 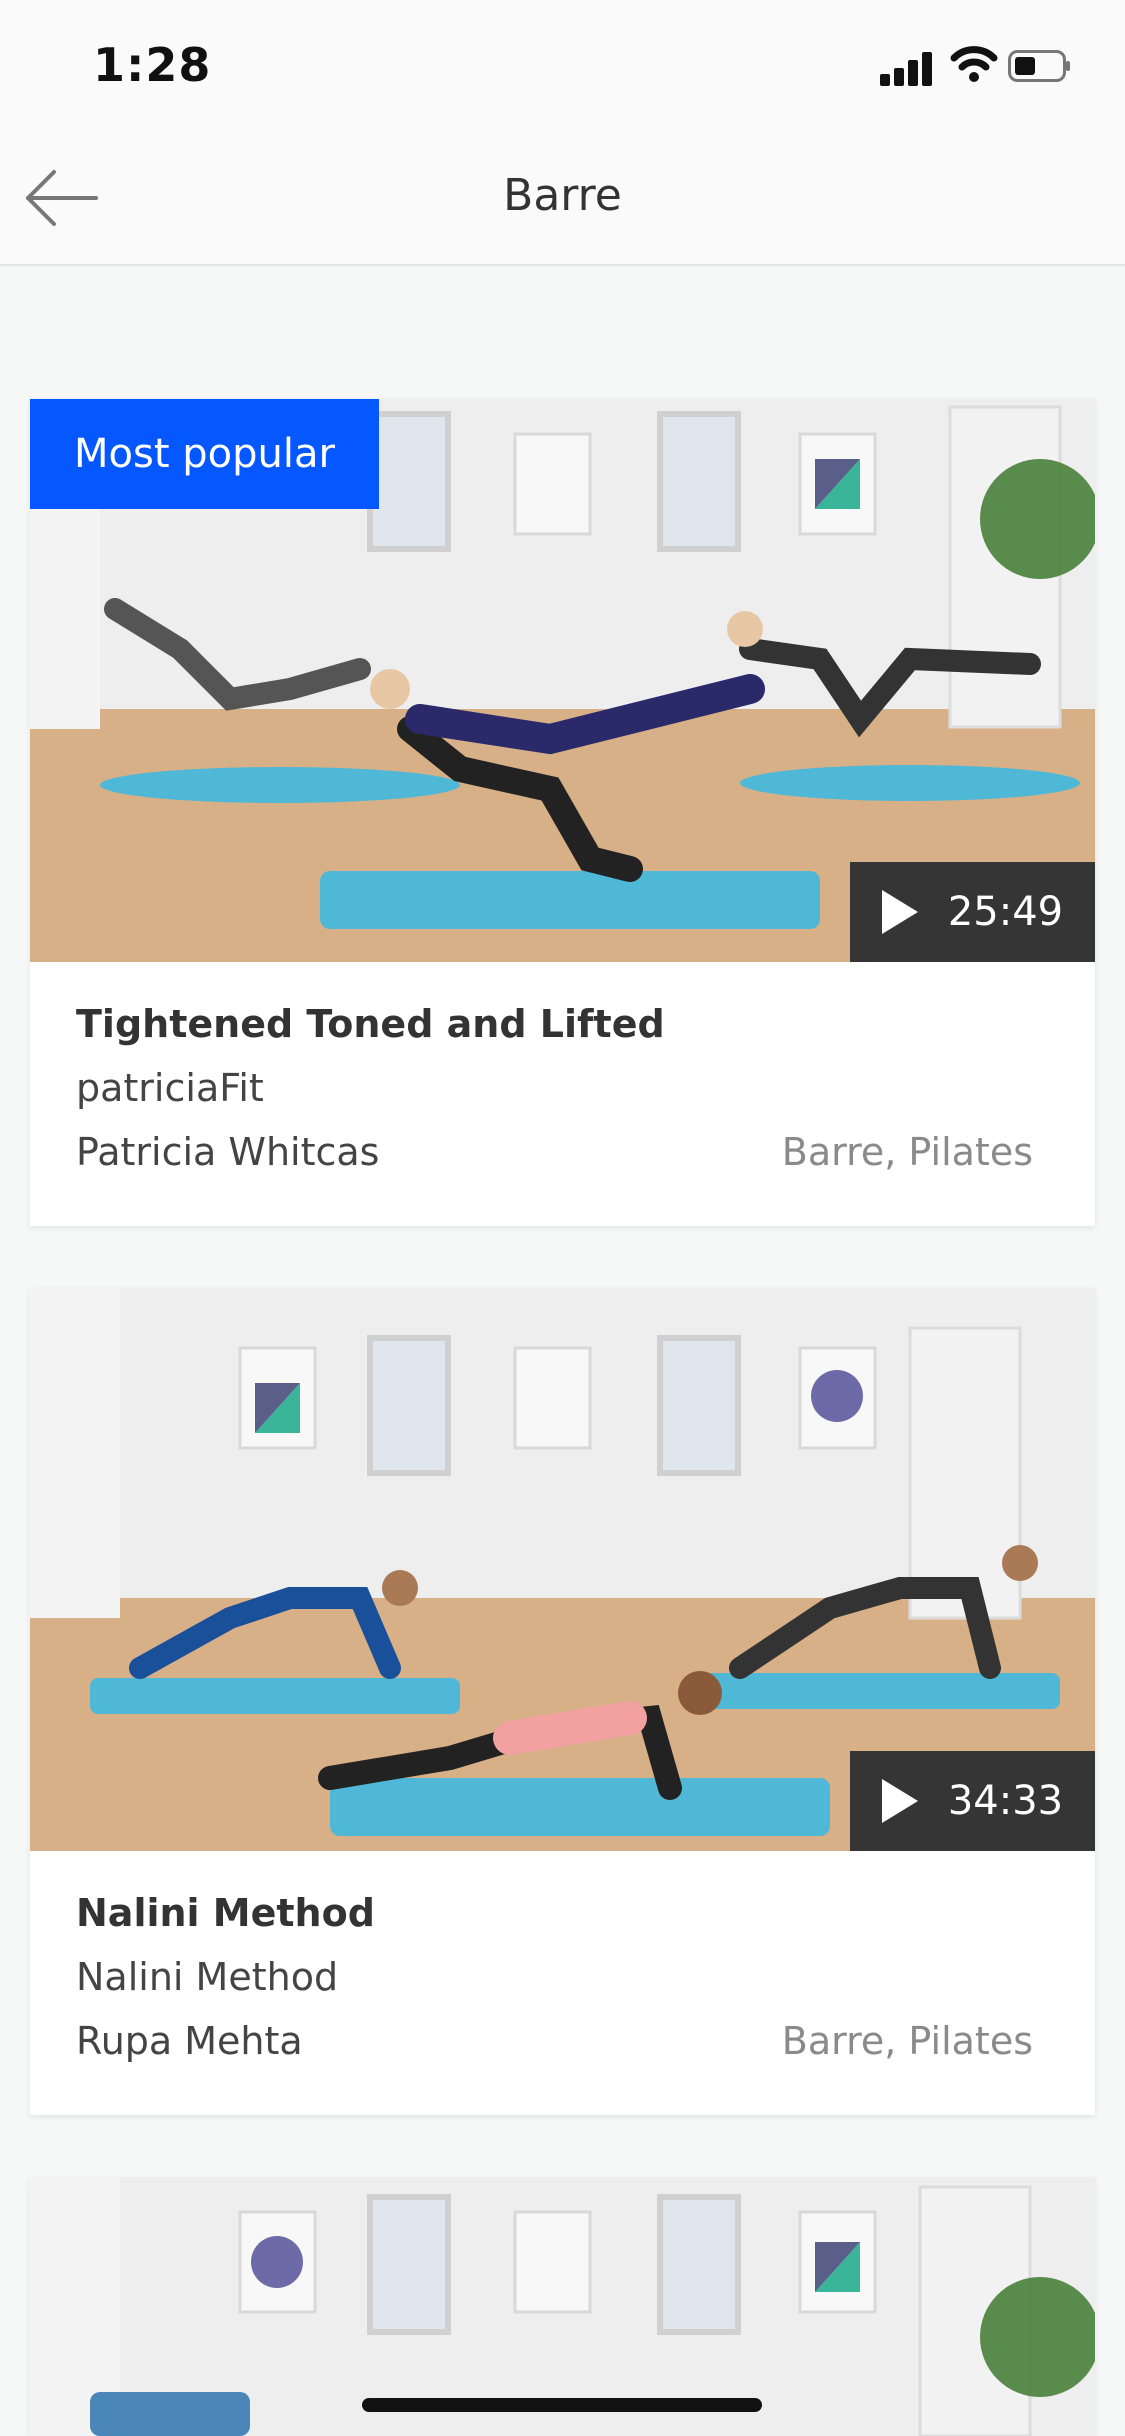 I want to click on status-bar: 1:28, so click(x=562, y=65).